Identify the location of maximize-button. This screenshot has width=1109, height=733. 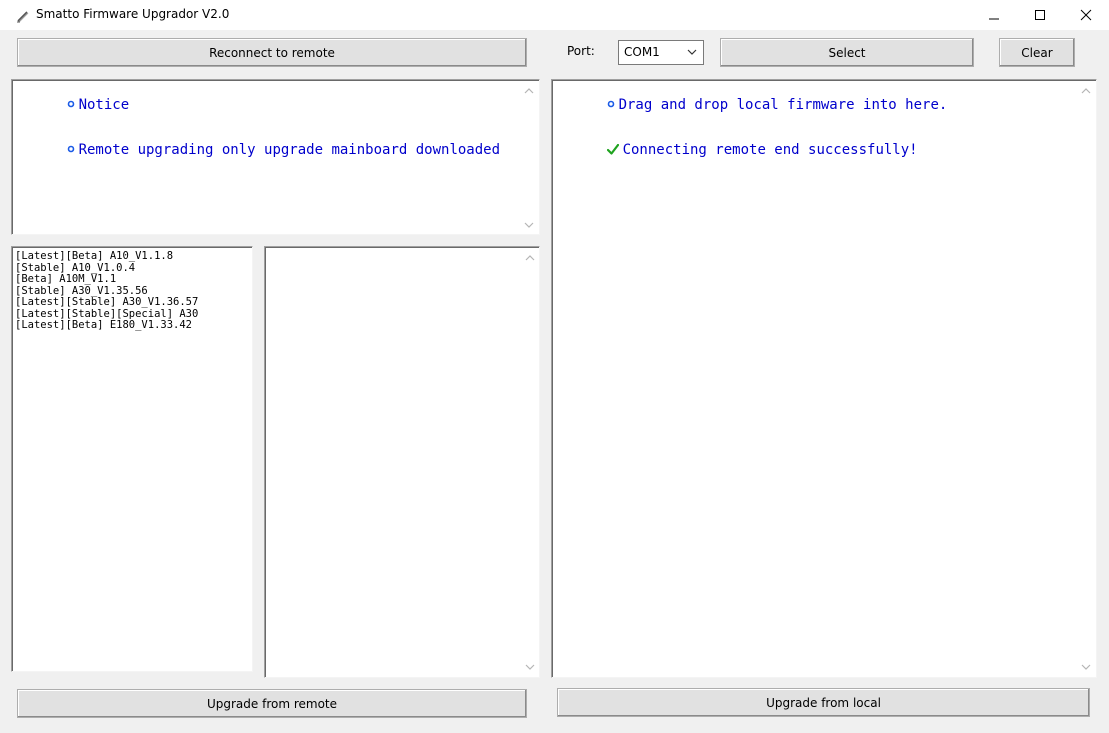
(1040, 15).